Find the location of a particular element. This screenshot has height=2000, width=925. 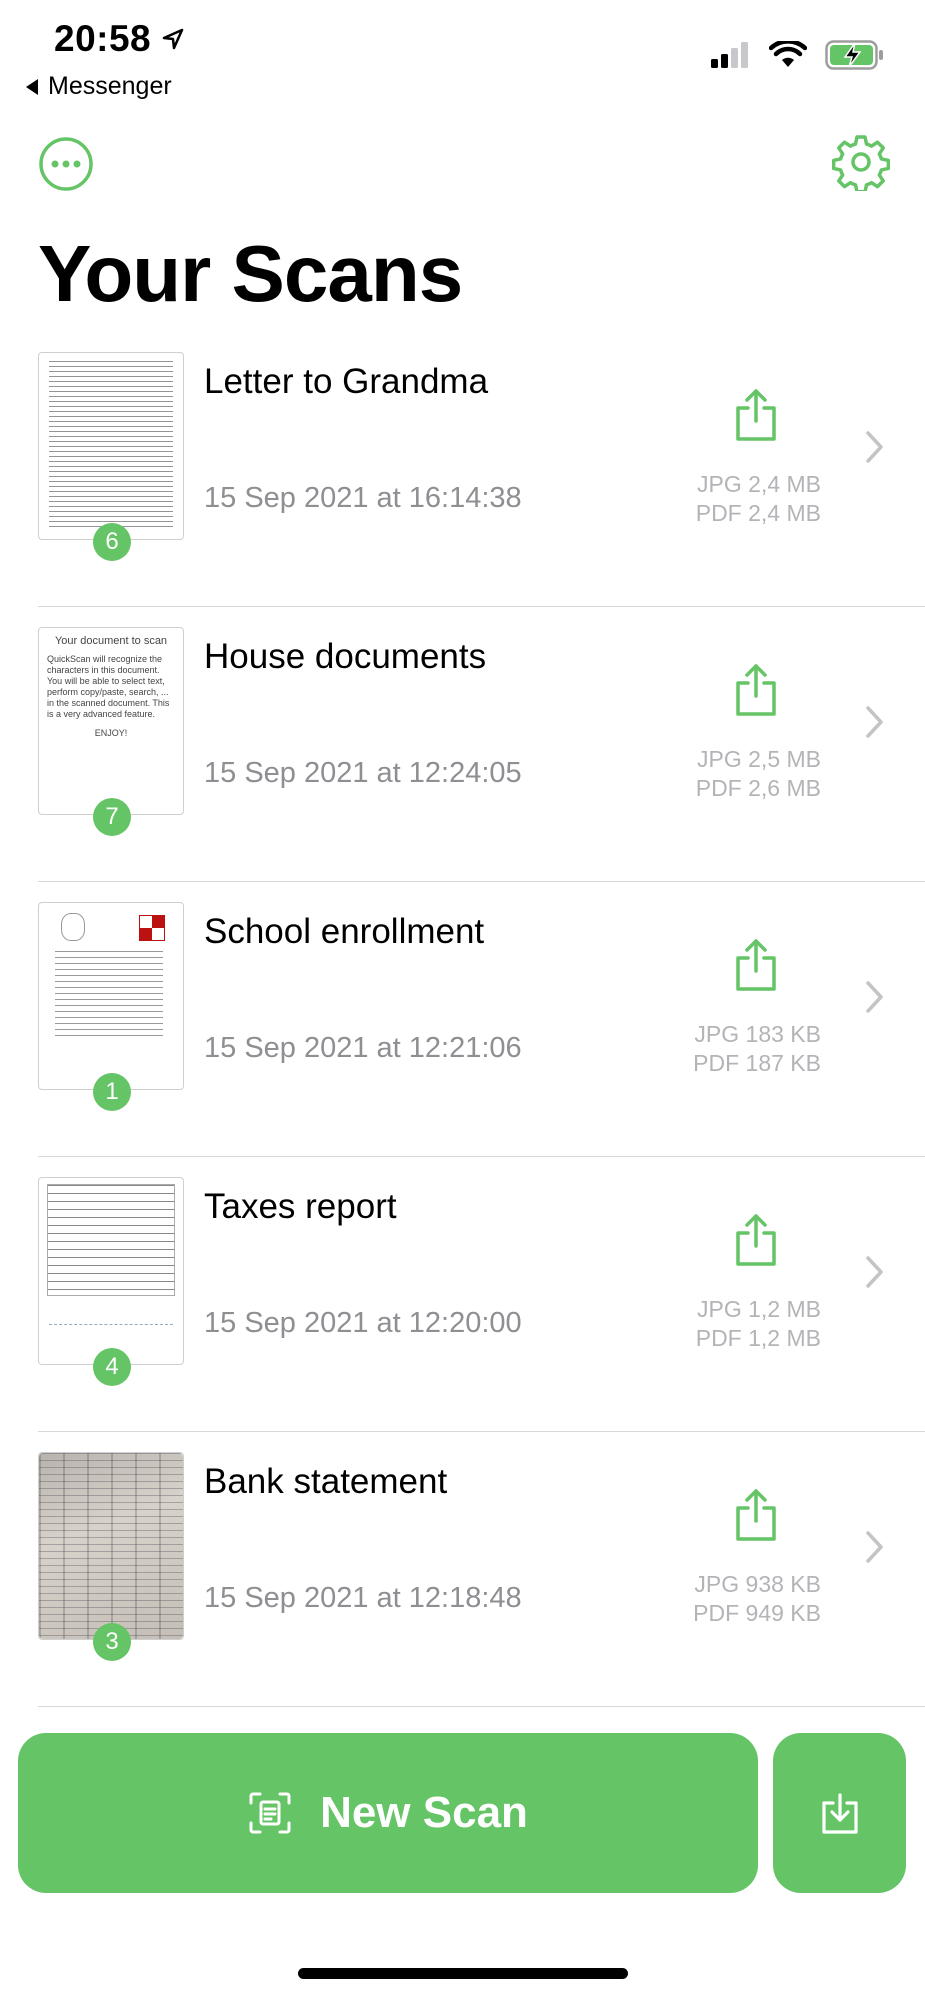

battery-charging-icon is located at coordinates (854, 55).